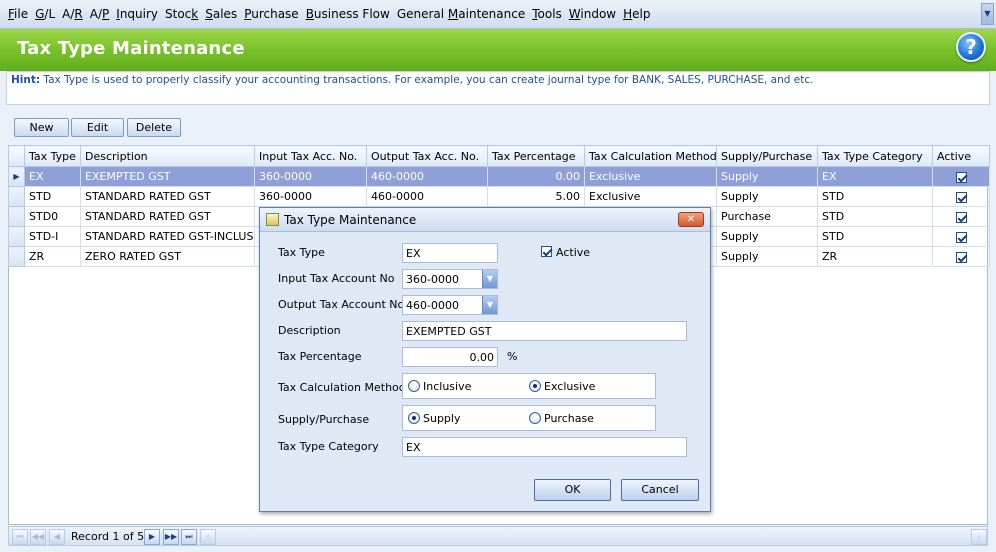 This screenshot has width=996, height=552. What do you see at coordinates (57, 537) in the screenshot?
I see `prev-record-icon: ◀` at bounding box center [57, 537].